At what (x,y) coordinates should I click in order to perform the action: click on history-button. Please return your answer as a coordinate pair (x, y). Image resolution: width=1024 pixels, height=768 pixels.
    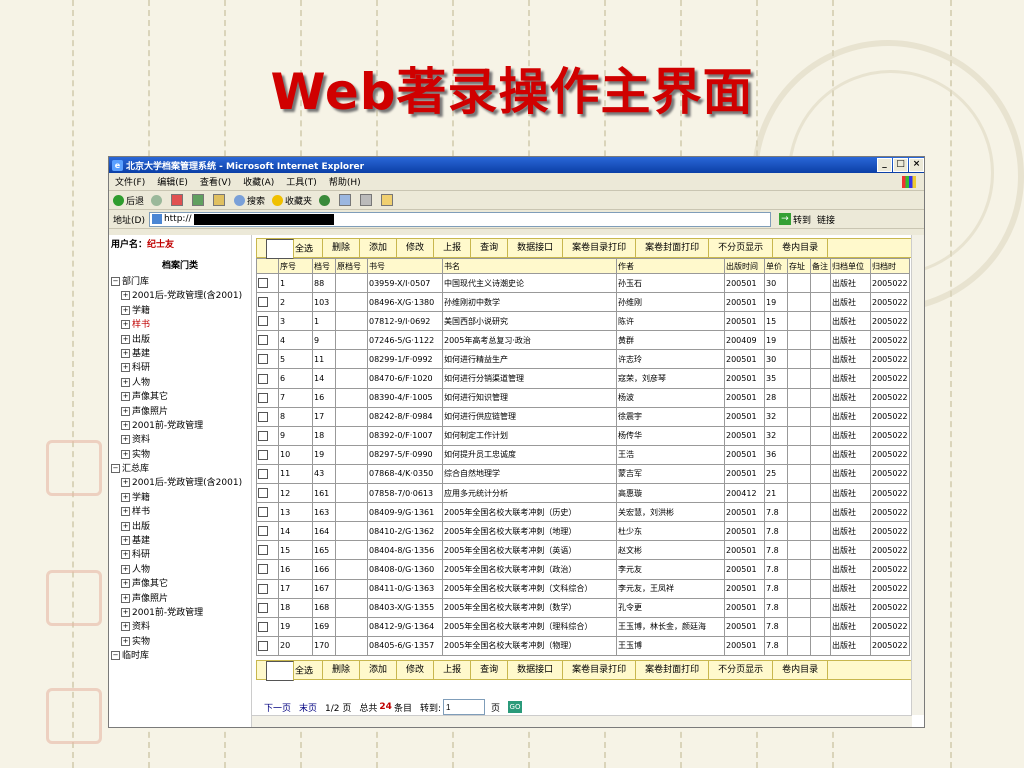
    Looking at the image, I should click on (325, 200).